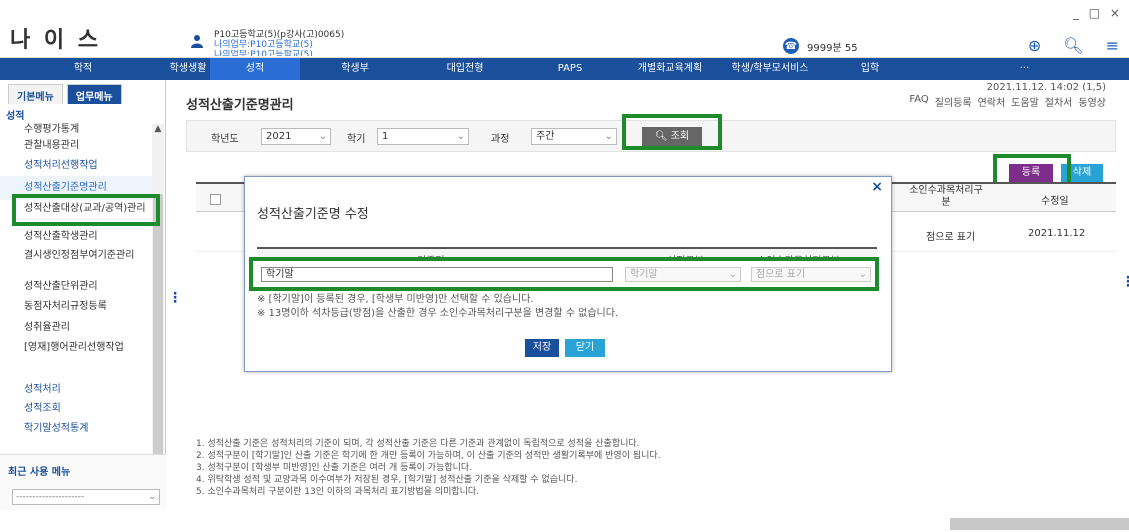  Describe the element at coordinates (770, 69) in the screenshot. I see `nav-item-parent-service: 학생/학부모서비스` at that location.